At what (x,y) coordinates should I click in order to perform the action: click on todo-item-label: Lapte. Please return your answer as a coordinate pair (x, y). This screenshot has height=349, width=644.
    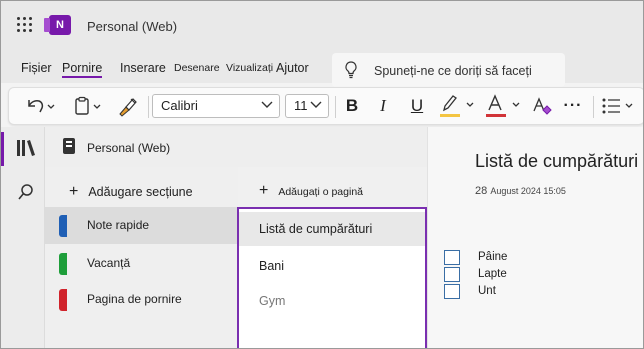
    Looking at the image, I should click on (492, 274).